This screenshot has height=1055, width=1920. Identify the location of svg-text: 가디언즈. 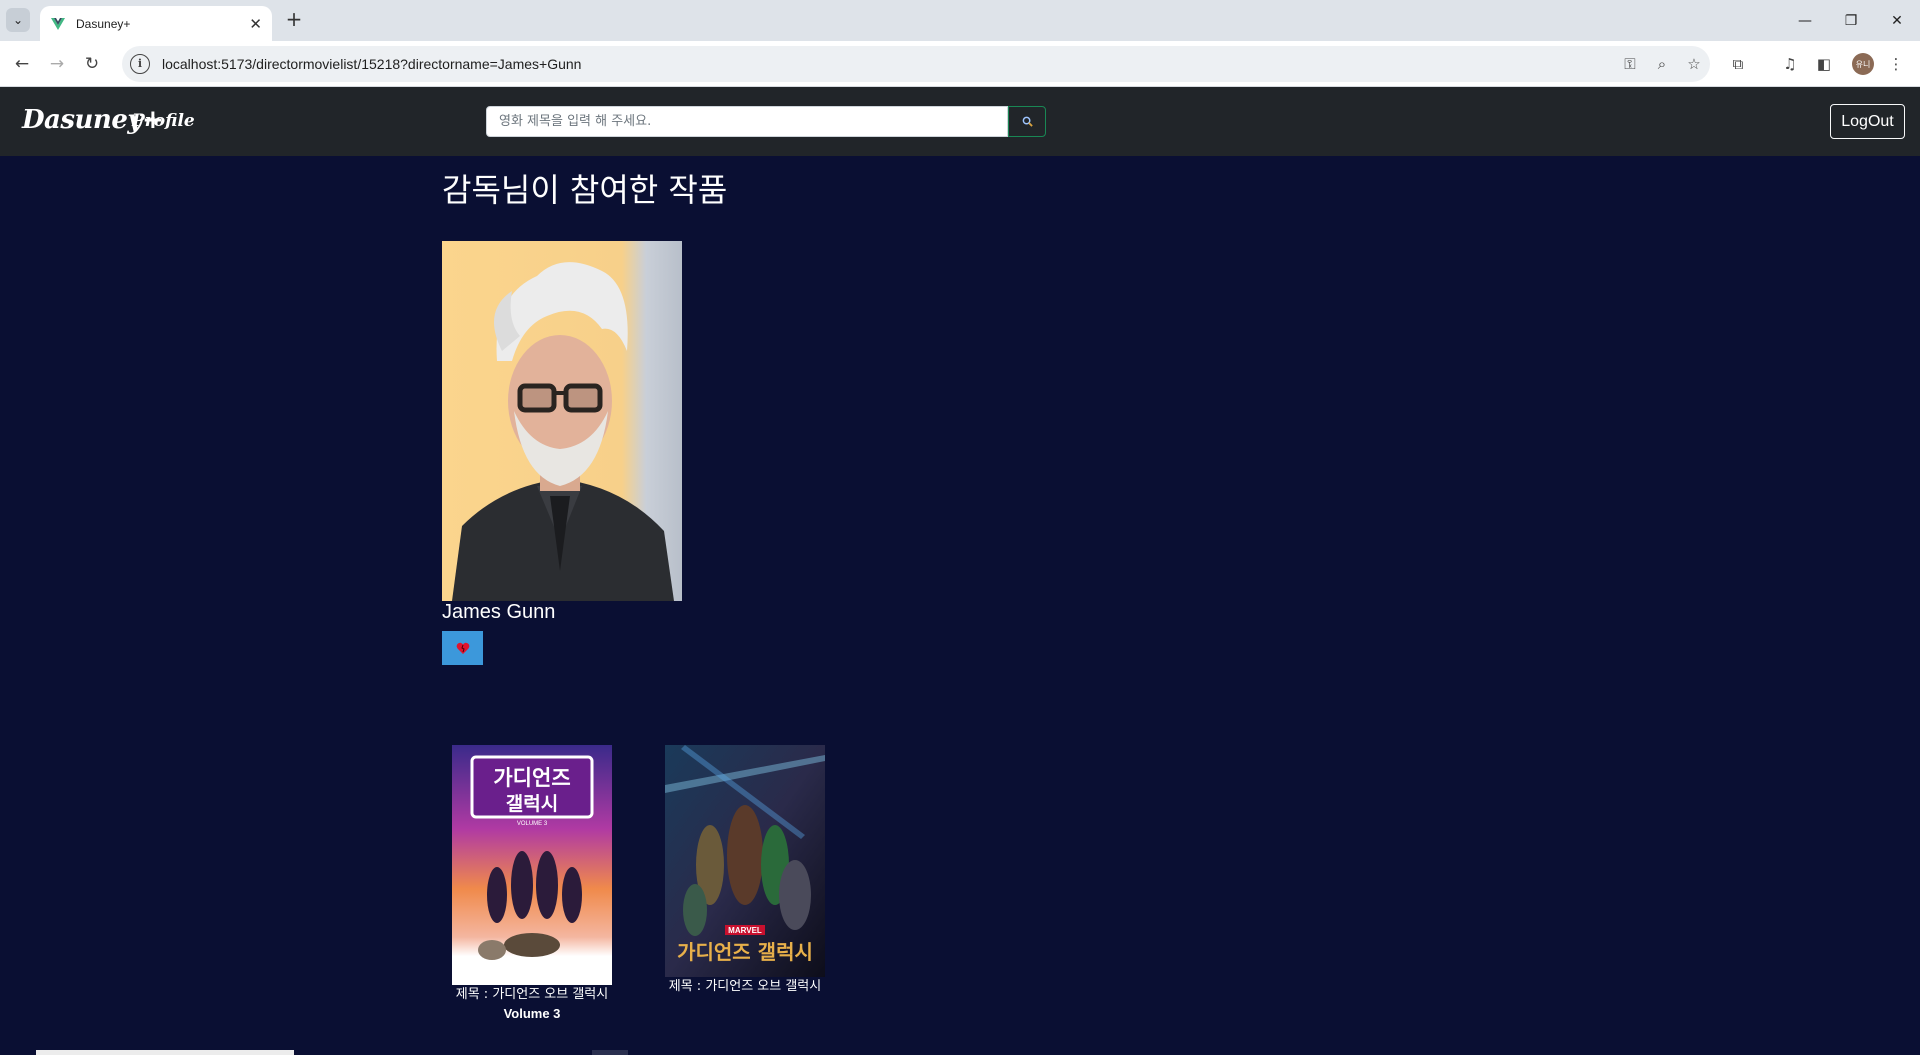
(531, 778).